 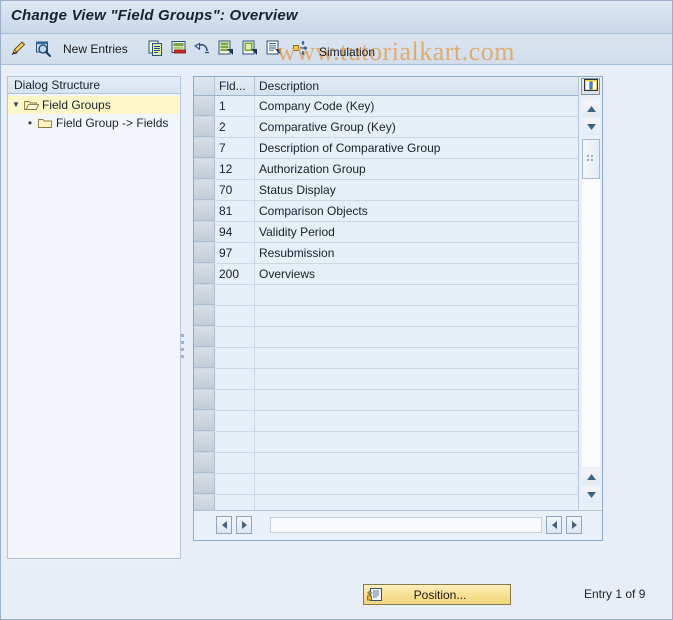 What do you see at coordinates (235, 127) in the screenshot?
I see `cell-fld: 2` at bounding box center [235, 127].